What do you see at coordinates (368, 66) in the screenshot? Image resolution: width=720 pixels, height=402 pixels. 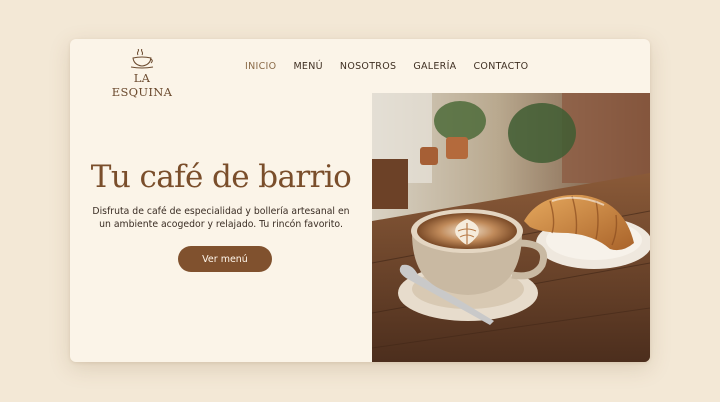 I see `nav-item-nosotros: NOSOTROS` at bounding box center [368, 66].